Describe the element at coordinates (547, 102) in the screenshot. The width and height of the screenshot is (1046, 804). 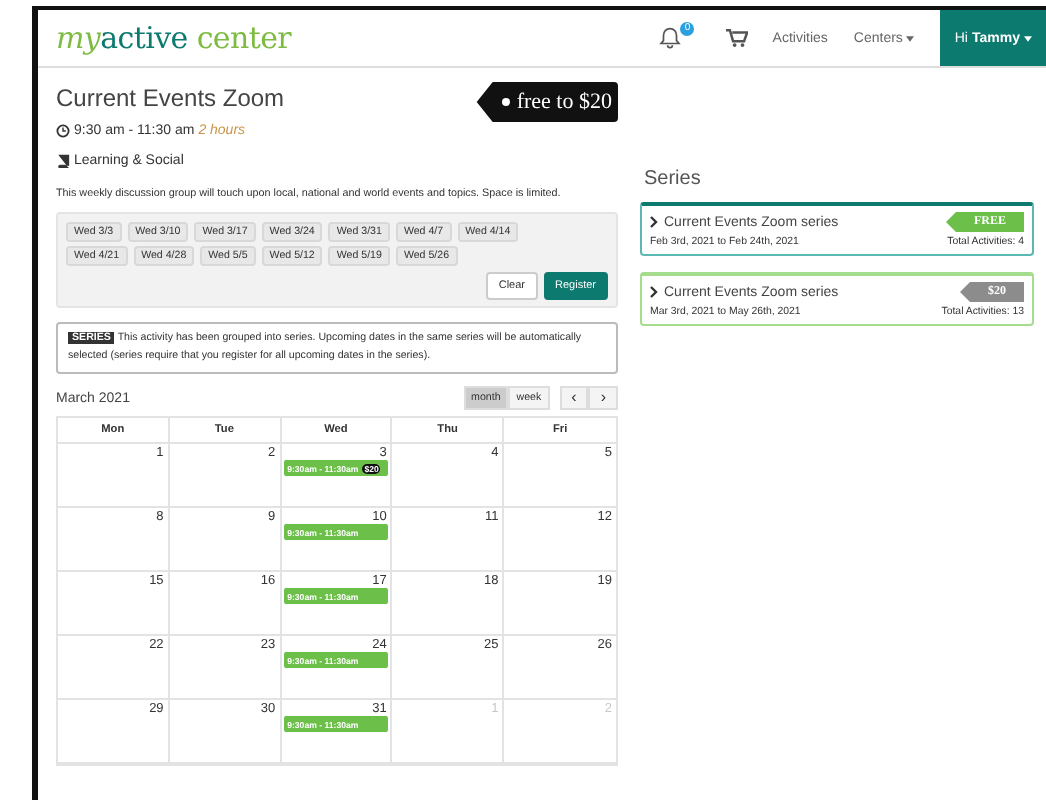
I see `price-tag: free to $20` at that location.